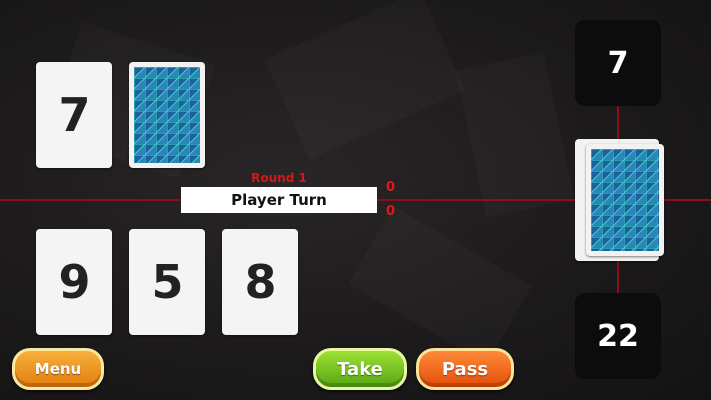 The width and height of the screenshot is (711, 400). Describe the element at coordinates (58, 369) in the screenshot. I see `menu-button: Menu` at that location.